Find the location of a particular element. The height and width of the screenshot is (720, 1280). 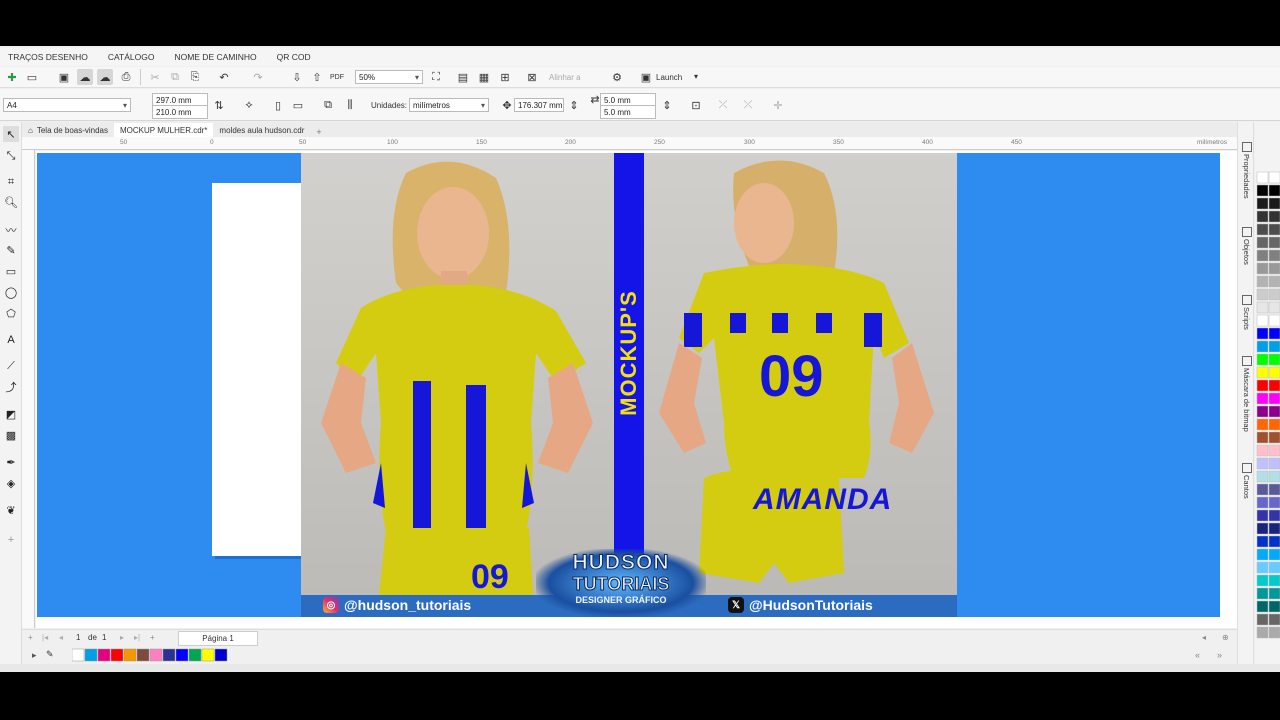

dup-stepper-icon: ⇕ is located at coordinates (667, 105).